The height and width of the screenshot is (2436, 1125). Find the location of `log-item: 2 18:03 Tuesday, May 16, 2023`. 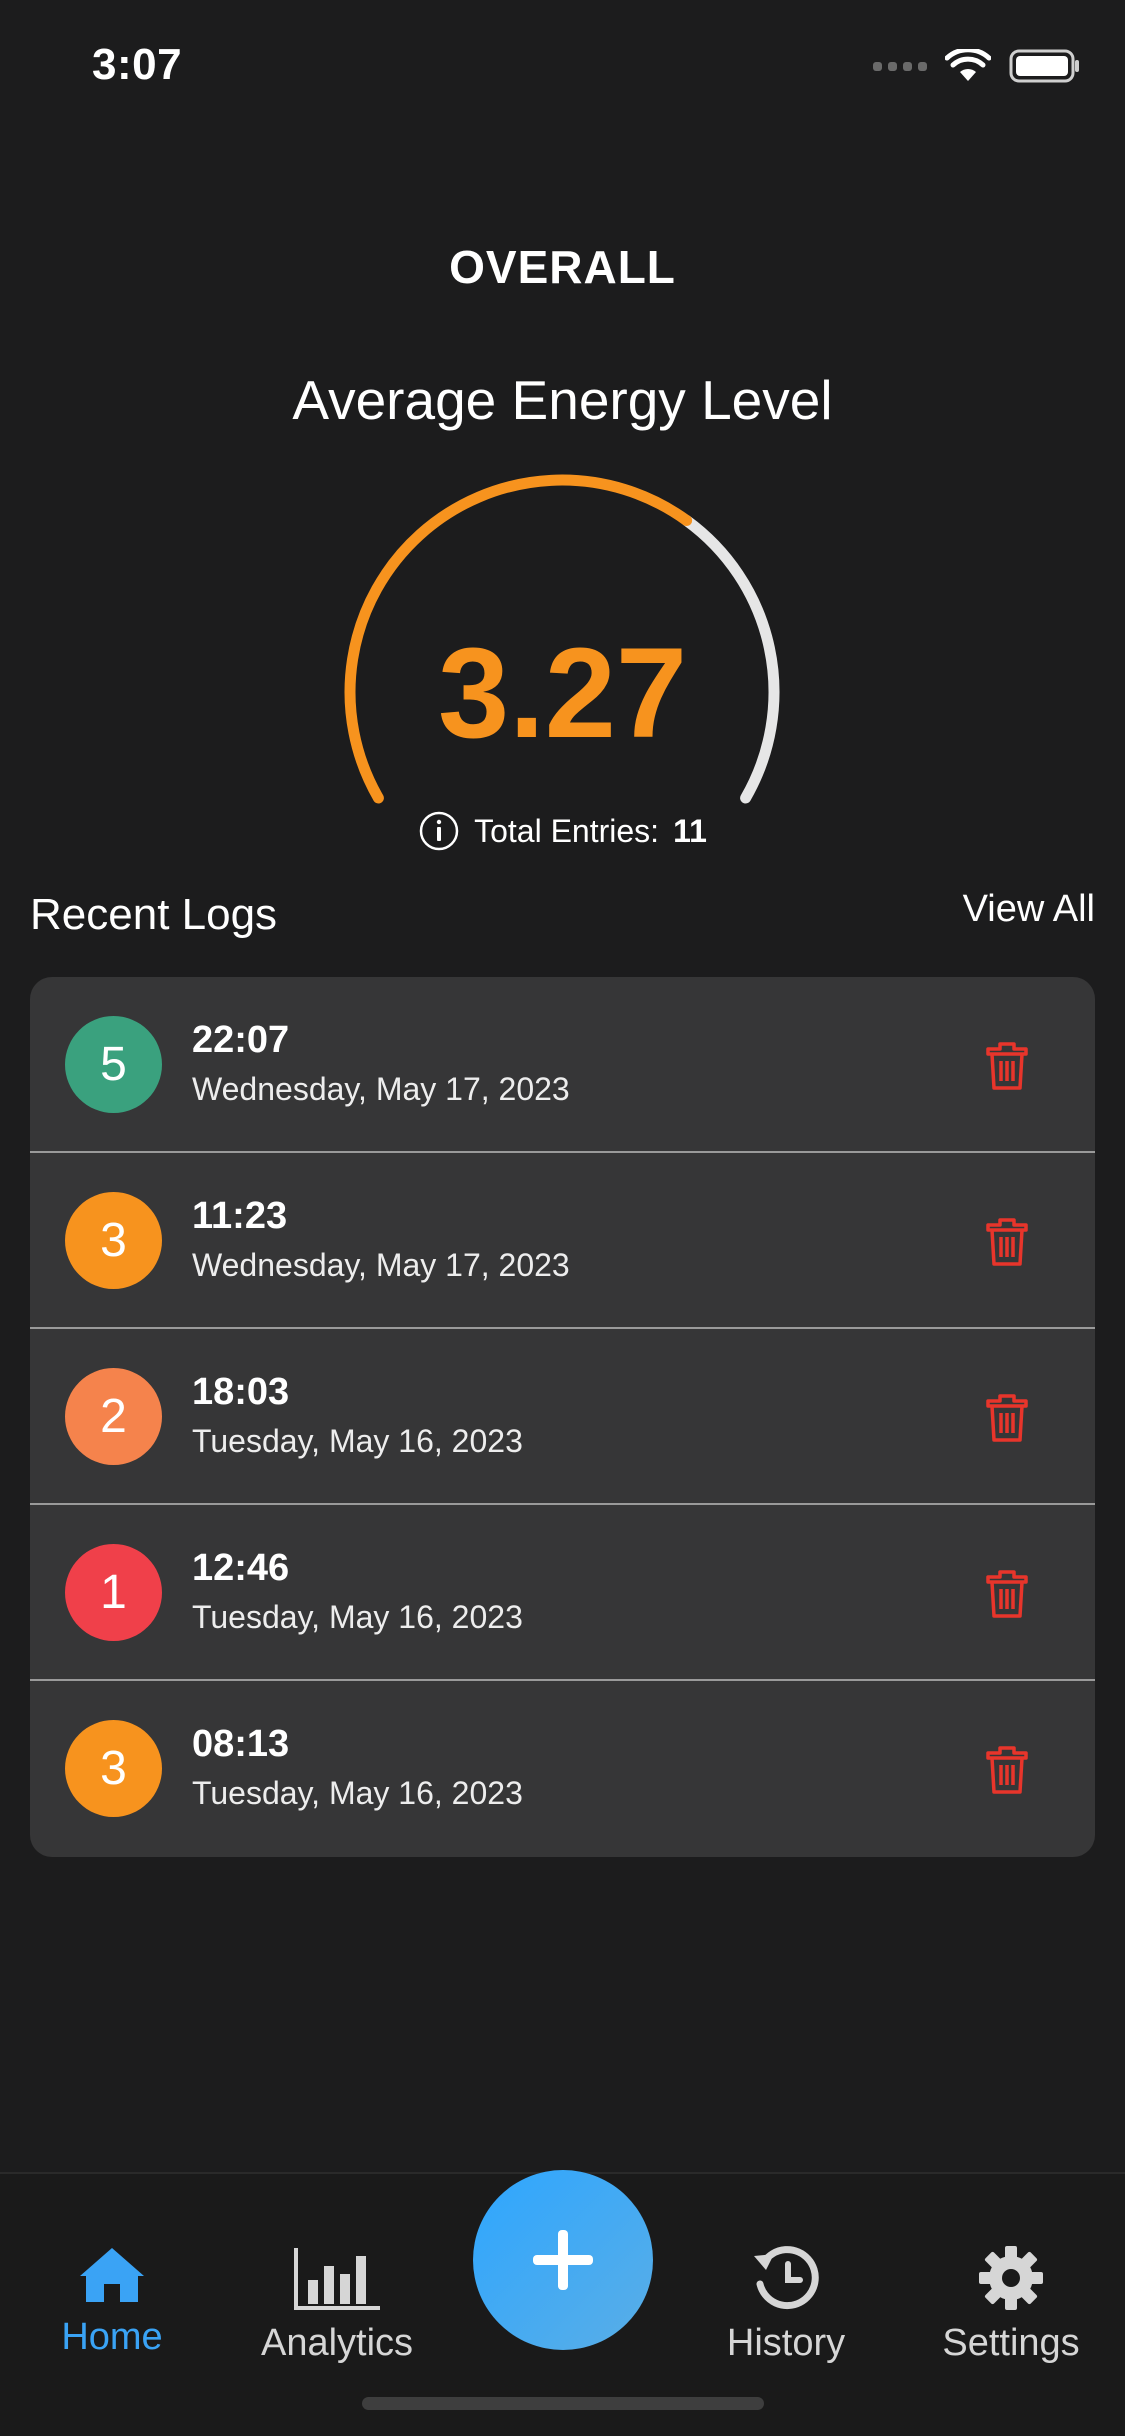

log-item: 2 18:03 Tuesday, May 16, 2023 is located at coordinates (562, 1417).